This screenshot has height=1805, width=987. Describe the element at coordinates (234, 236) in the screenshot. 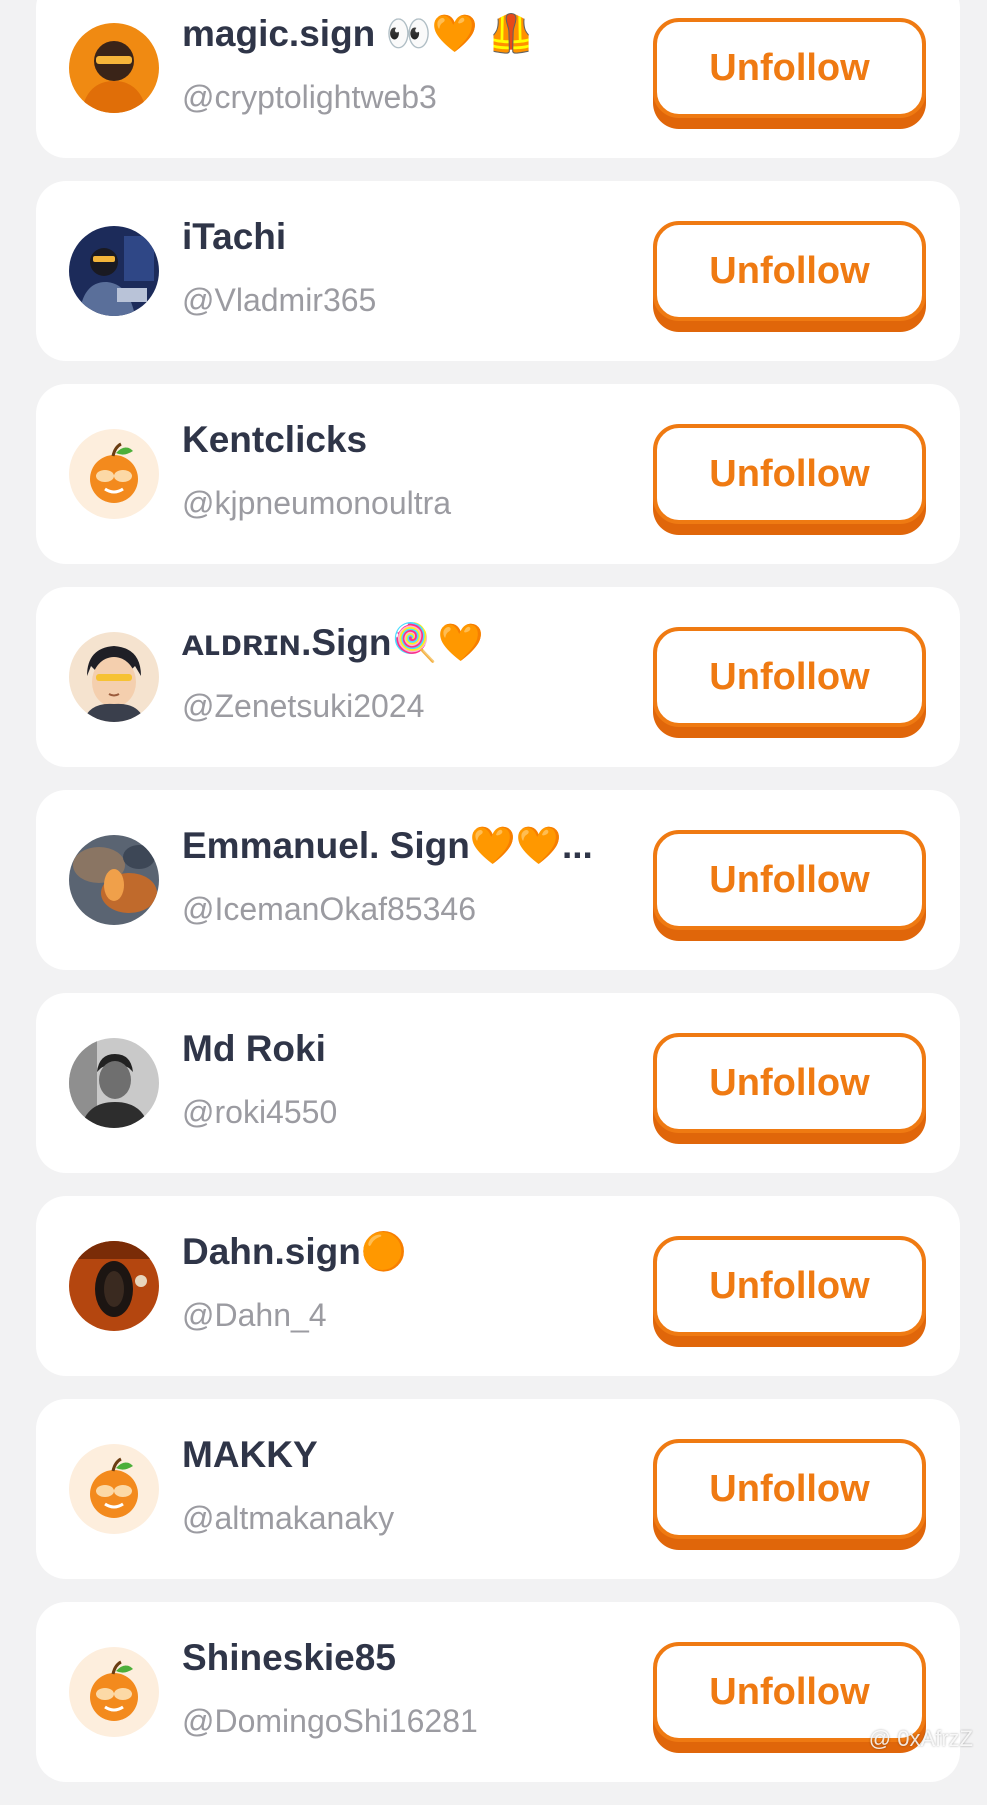

I see `user-name: iTachi` at that location.